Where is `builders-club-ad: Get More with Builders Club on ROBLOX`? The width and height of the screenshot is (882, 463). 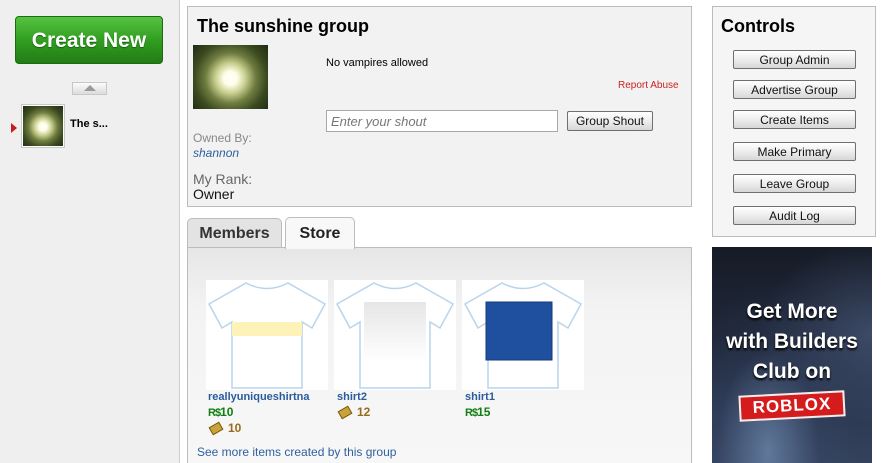 builders-club-ad: Get More with Builders Club on ROBLOX is located at coordinates (792, 355).